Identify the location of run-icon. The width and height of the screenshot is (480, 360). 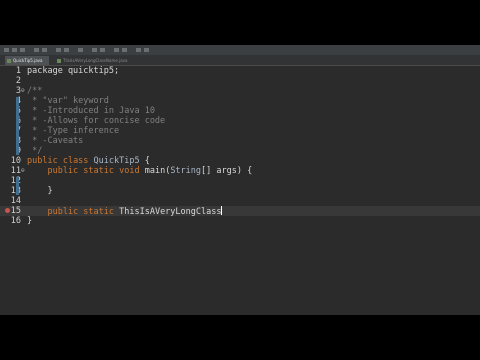
(44, 50).